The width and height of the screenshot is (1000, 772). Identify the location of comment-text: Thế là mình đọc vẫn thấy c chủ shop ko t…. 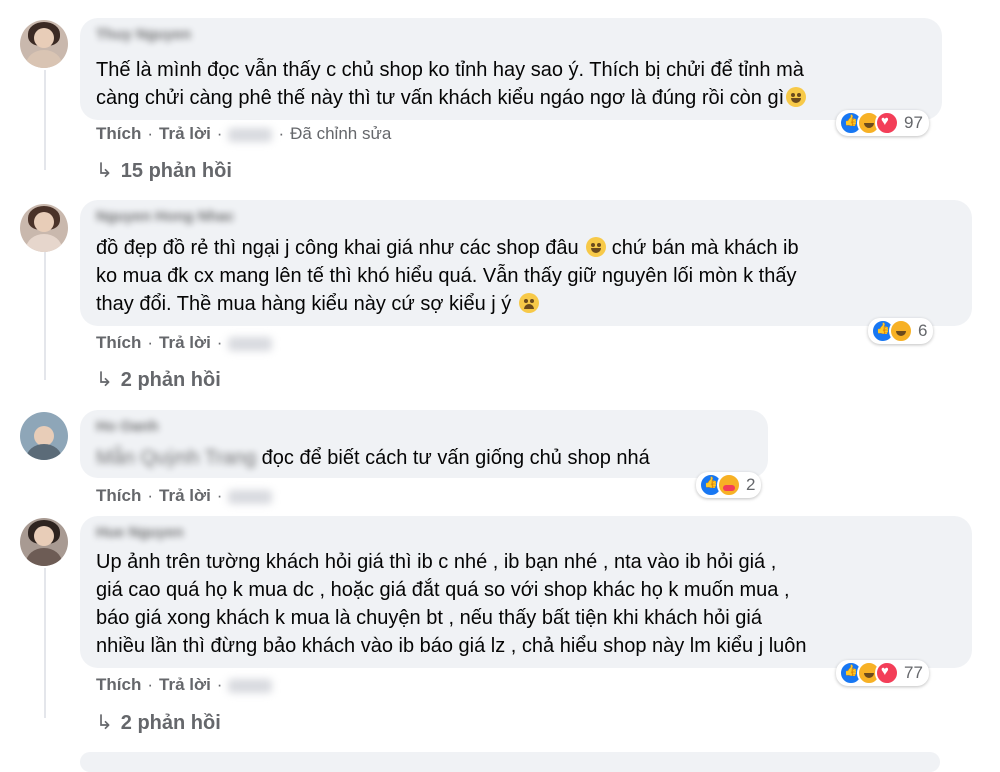
(451, 84).